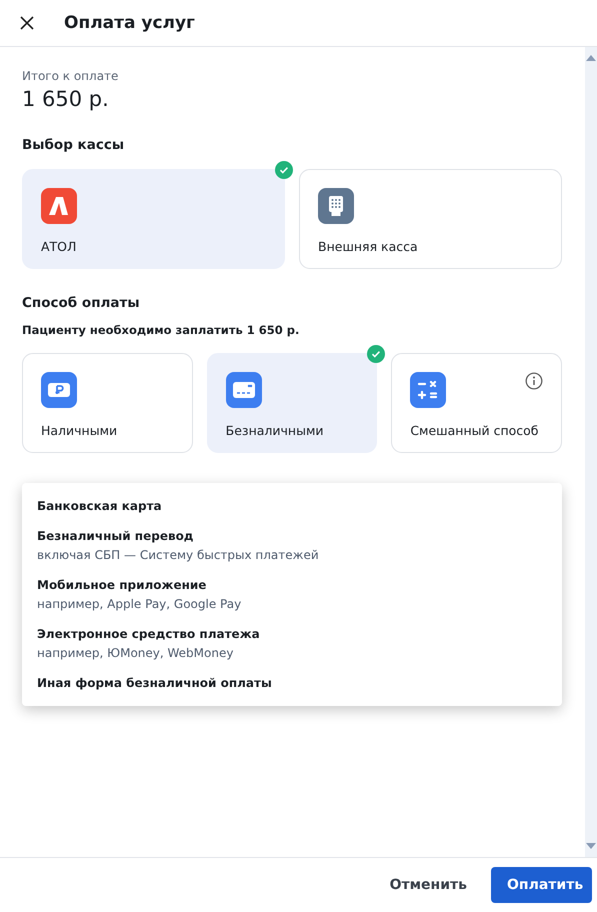 The image size is (597, 912). I want to click on scroll-up-icon, so click(591, 58).